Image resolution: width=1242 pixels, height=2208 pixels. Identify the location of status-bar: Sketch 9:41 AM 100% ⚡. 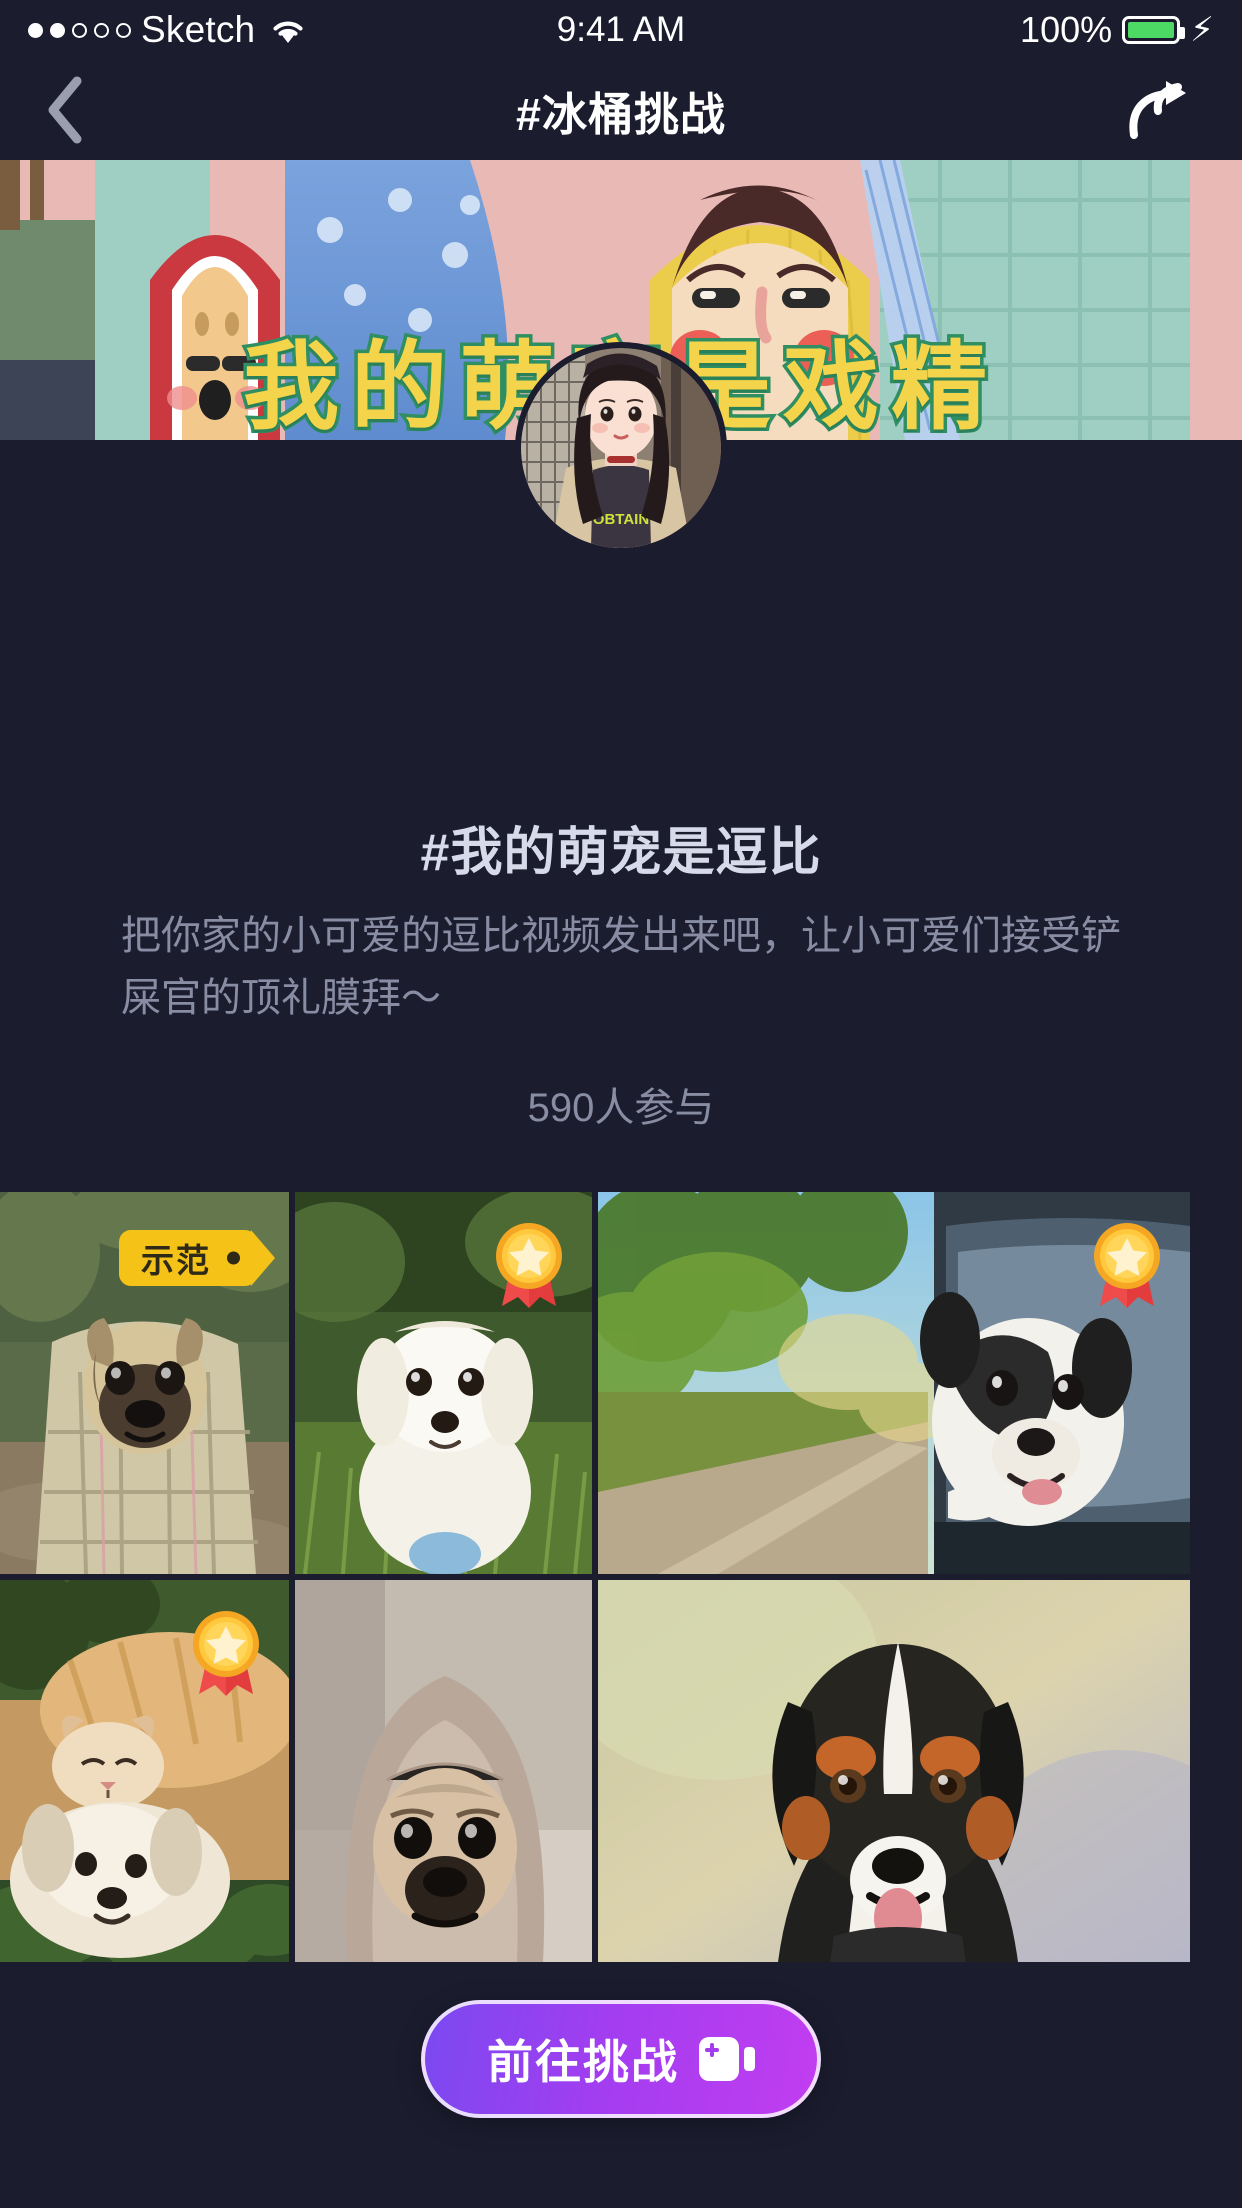
(621, 30).